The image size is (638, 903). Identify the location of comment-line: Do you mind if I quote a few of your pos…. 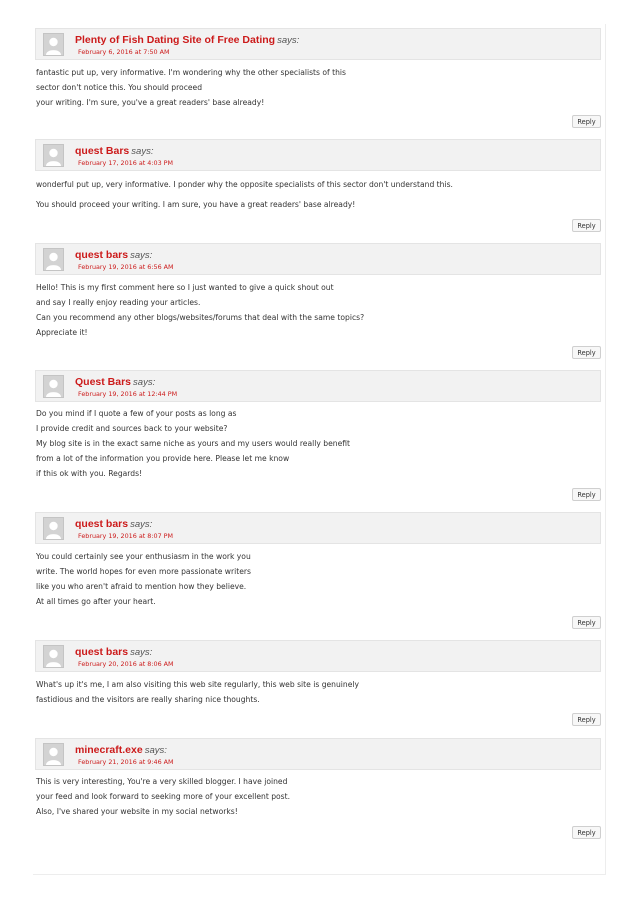
(136, 413).